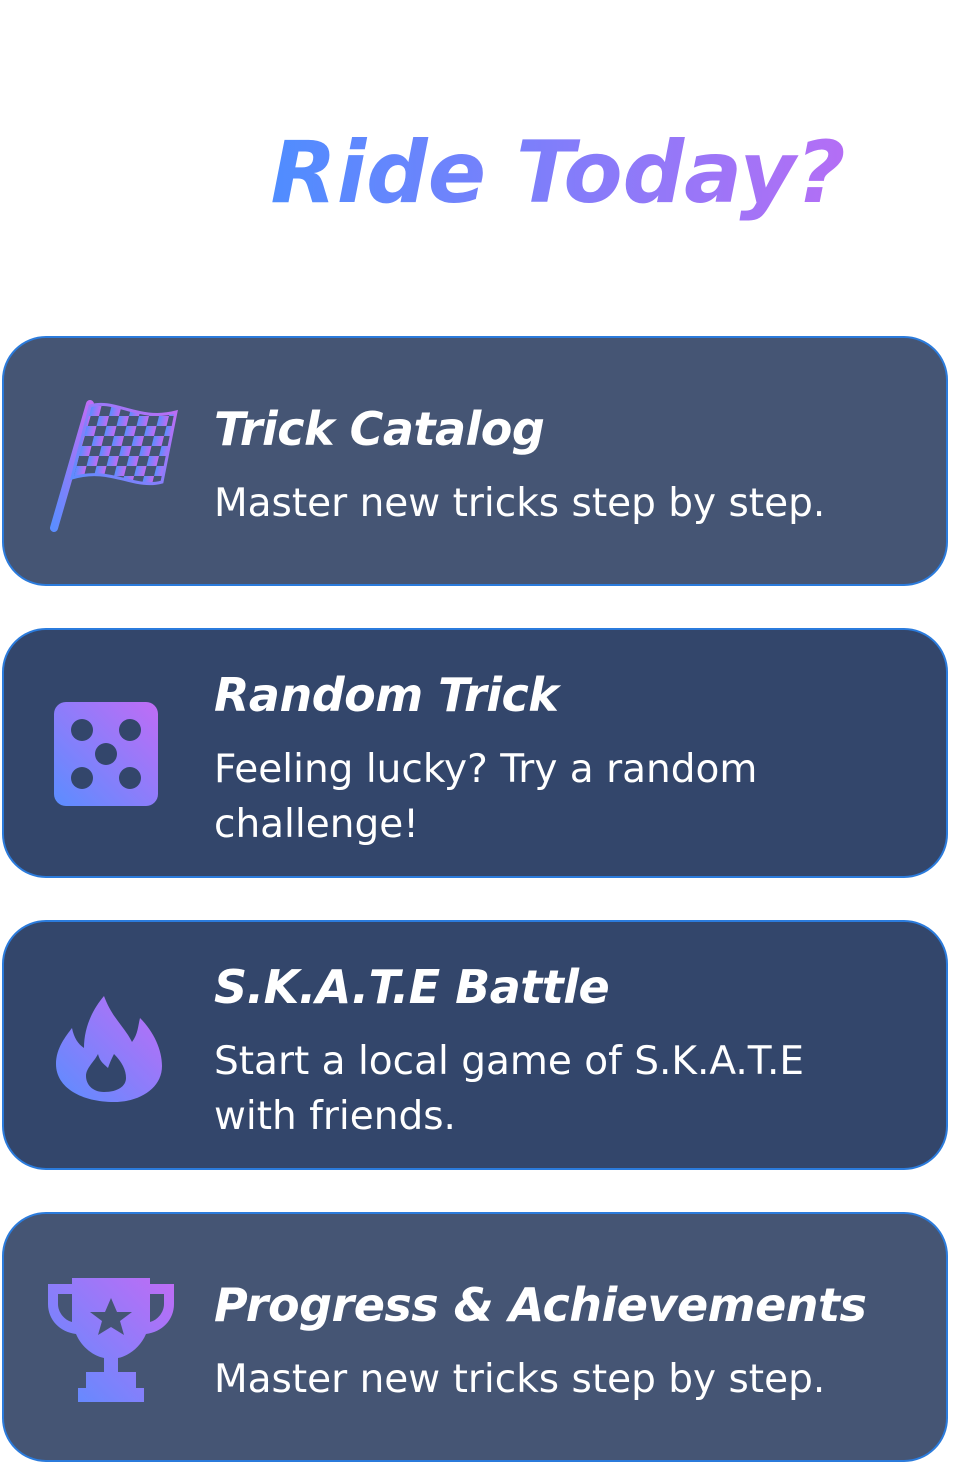 The height and width of the screenshot is (1468, 953). I want to click on card-title: Progress & Achievements, so click(540, 1305).